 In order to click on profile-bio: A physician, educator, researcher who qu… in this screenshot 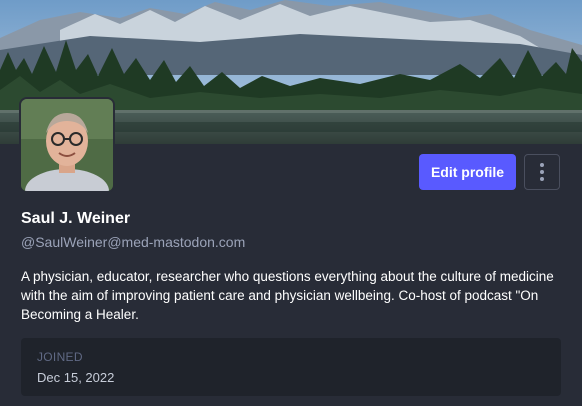, I will do `click(287, 295)`.